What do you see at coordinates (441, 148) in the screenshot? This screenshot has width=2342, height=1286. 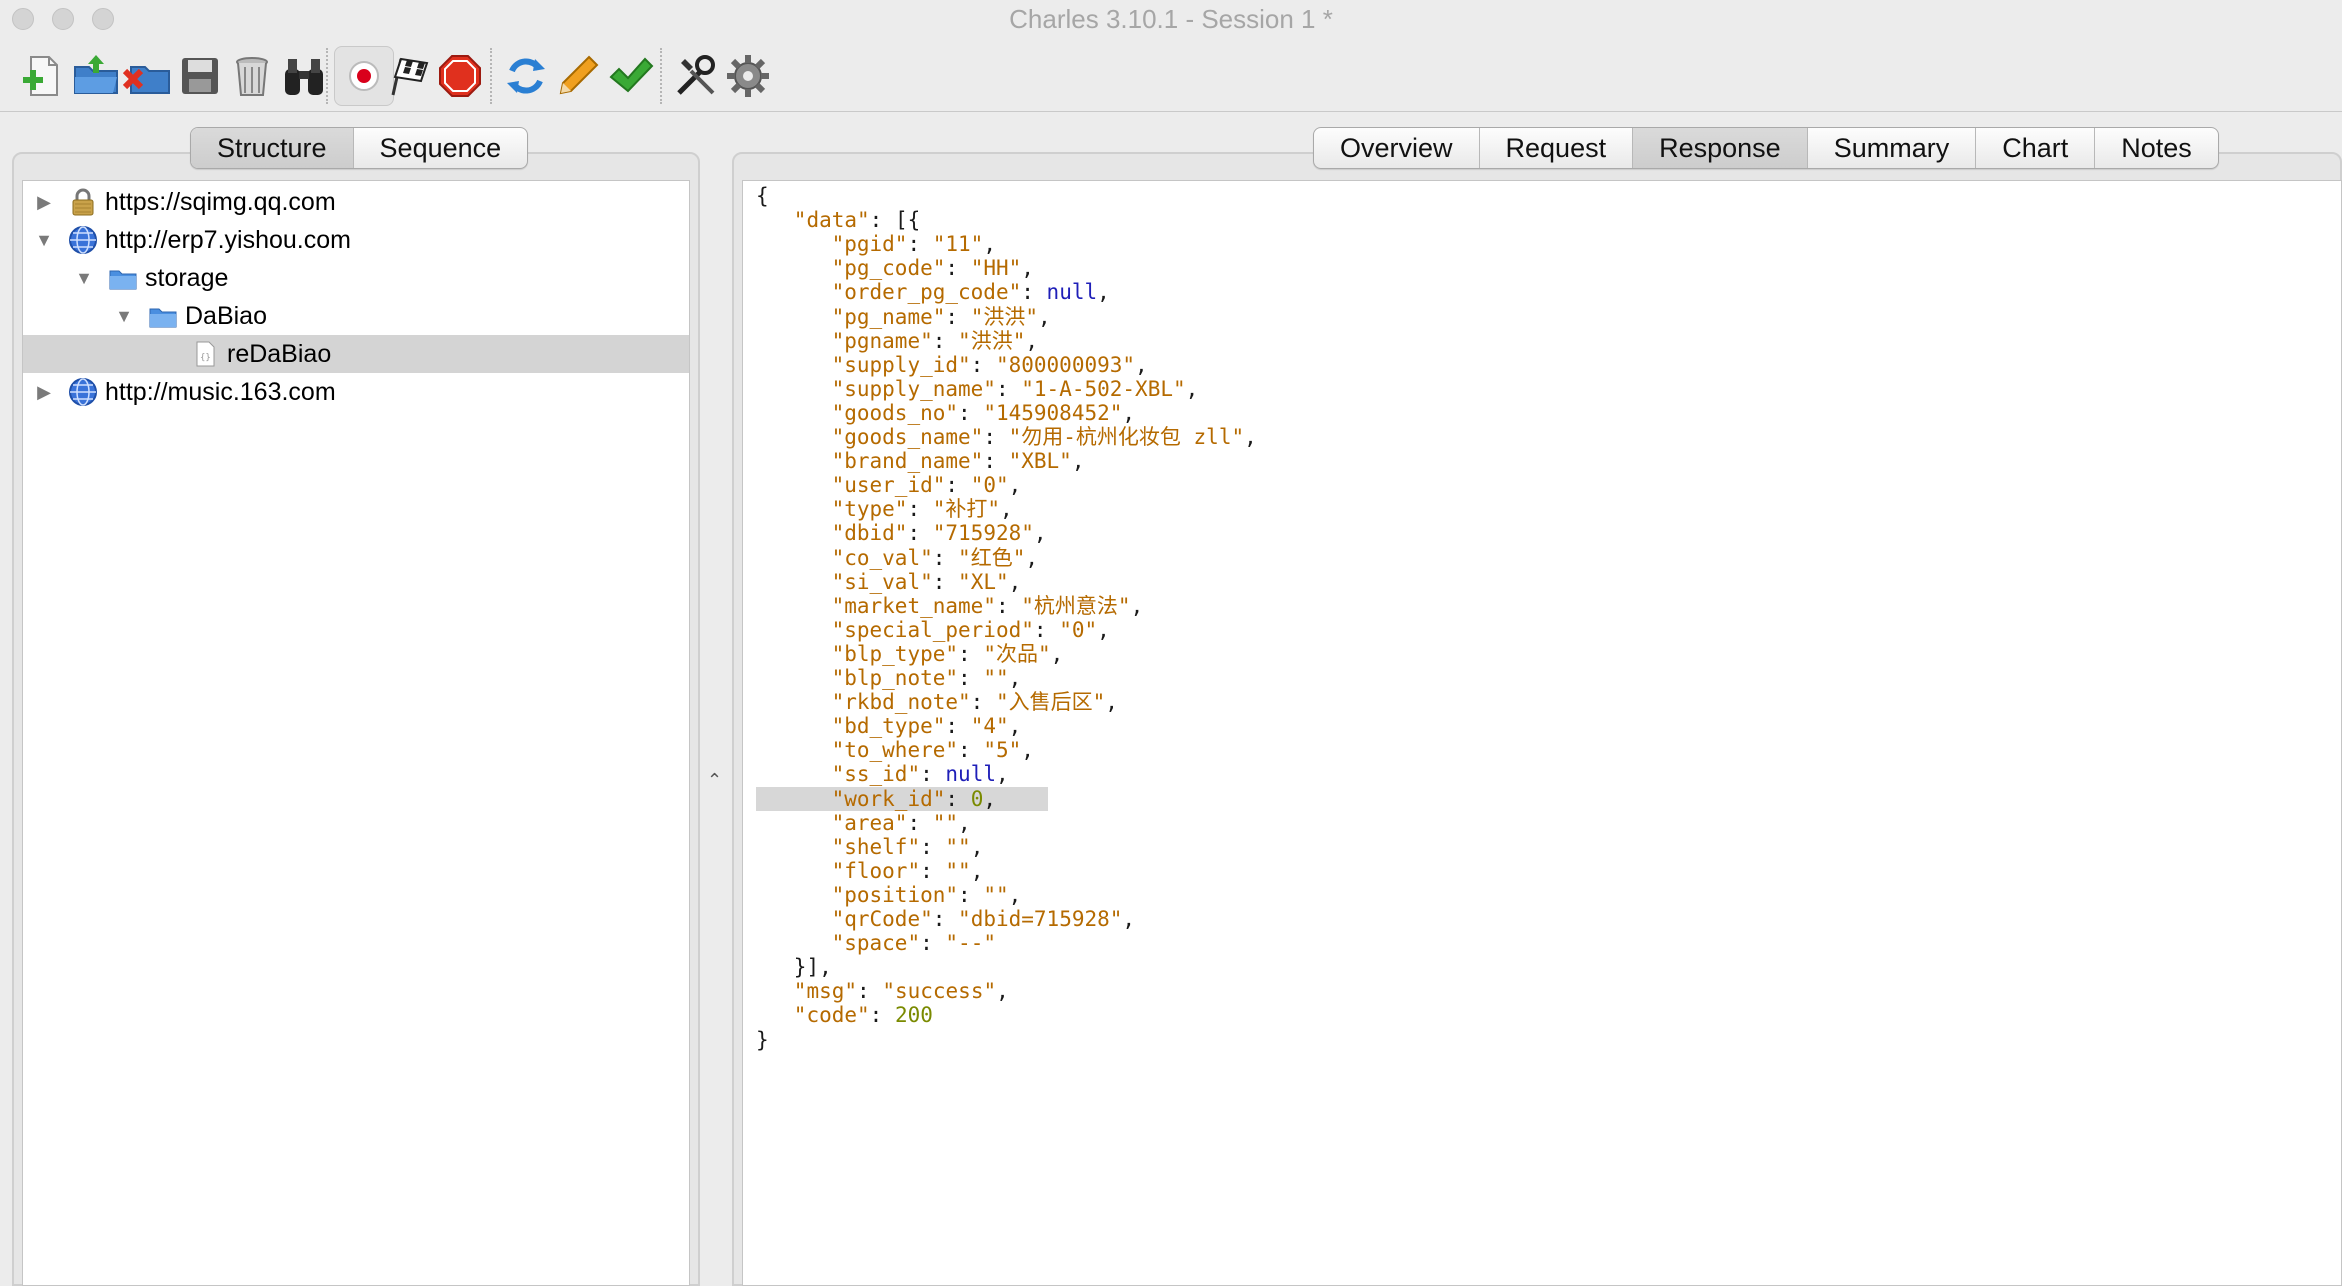 I see `tab-sequence: Sequence` at bounding box center [441, 148].